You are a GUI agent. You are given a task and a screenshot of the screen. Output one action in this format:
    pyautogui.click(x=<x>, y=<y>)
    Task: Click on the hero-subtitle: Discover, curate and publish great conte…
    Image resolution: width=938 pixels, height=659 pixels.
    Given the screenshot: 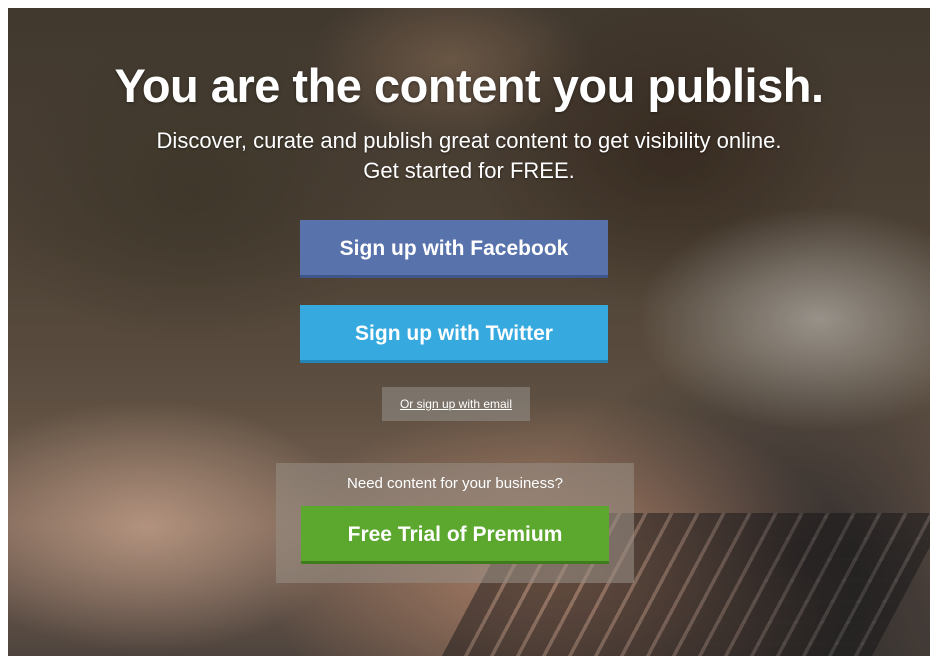 What is the action you would take?
    pyautogui.click(x=469, y=156)
    